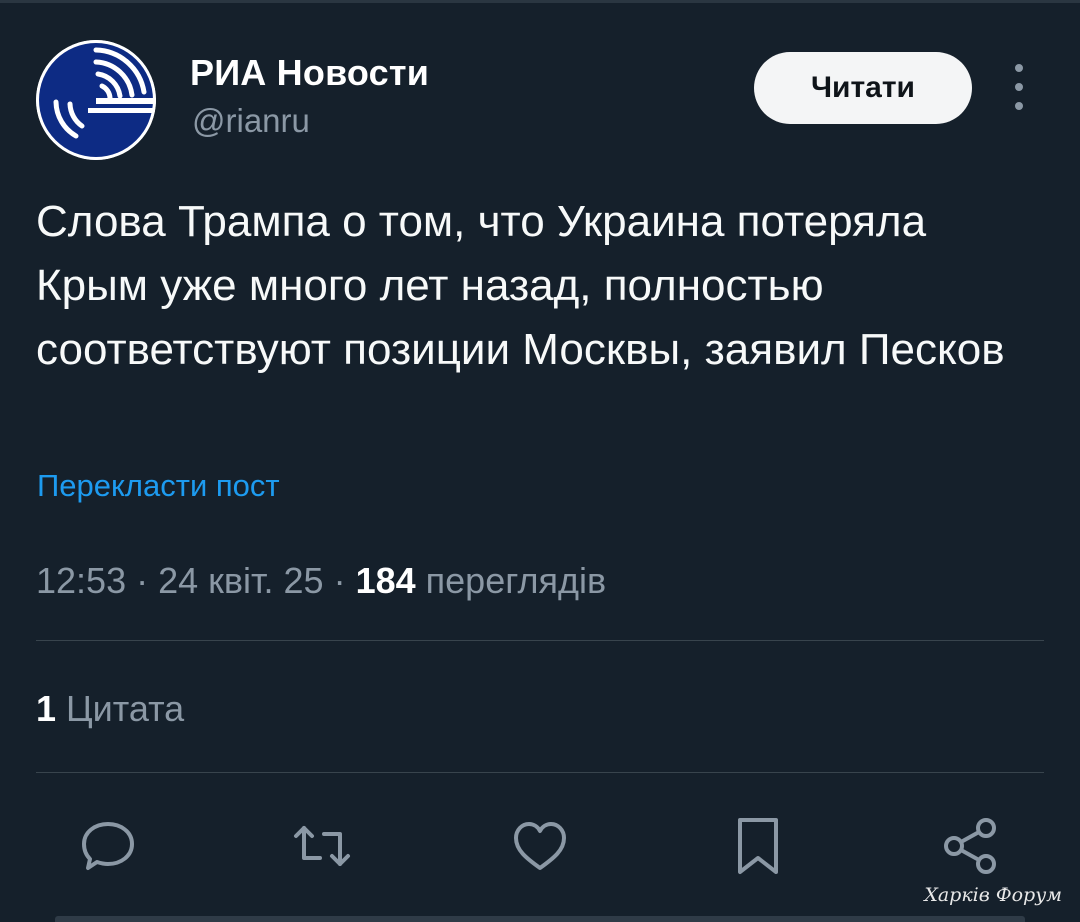  I want to click on views-count: 184, so click(385, 580).